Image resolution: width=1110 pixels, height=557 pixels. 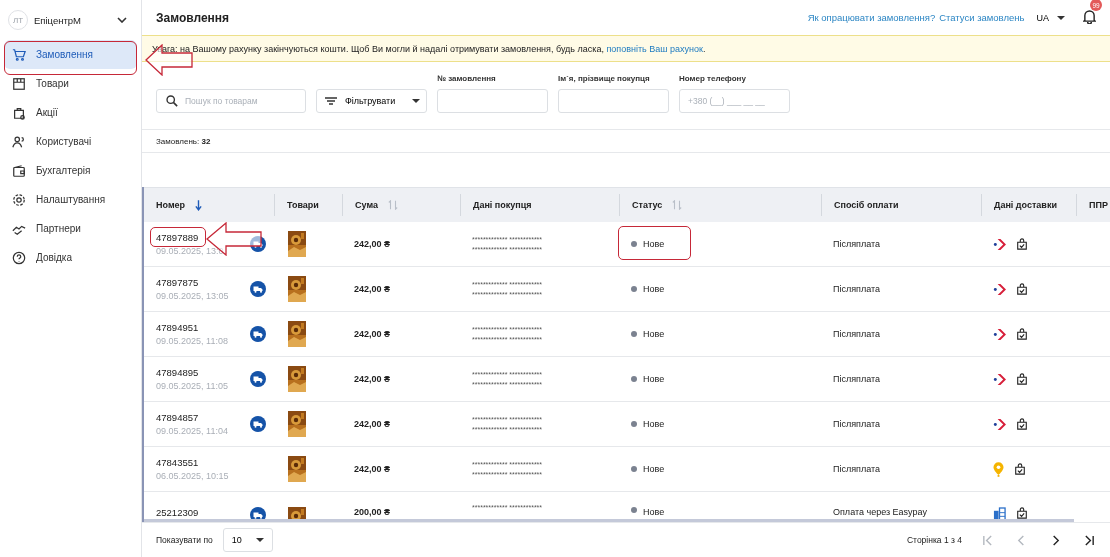 I want to click on filter-dropdown: Фільтрувати, so click(x=371, y=101).